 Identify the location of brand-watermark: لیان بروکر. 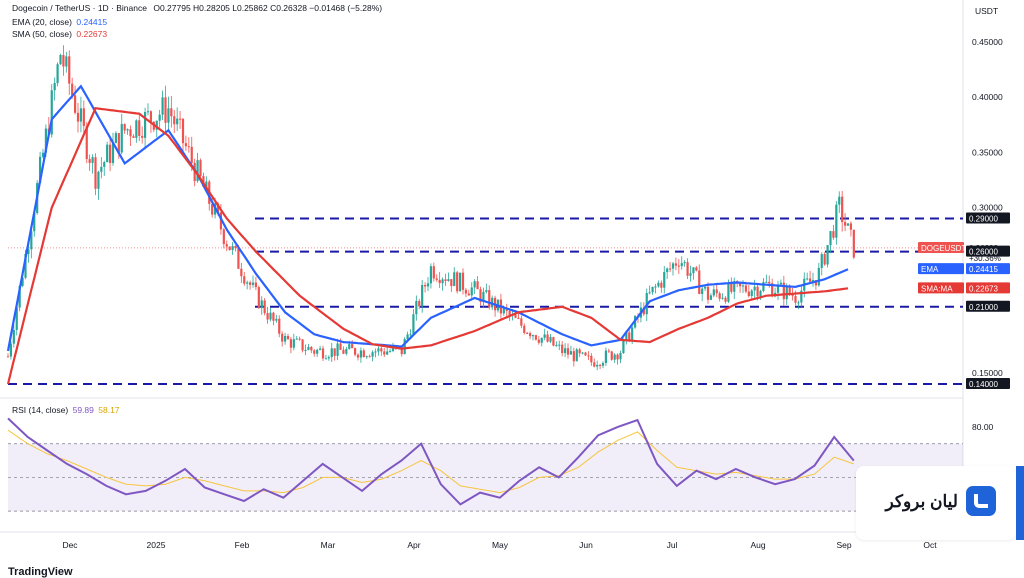
(936, 503).